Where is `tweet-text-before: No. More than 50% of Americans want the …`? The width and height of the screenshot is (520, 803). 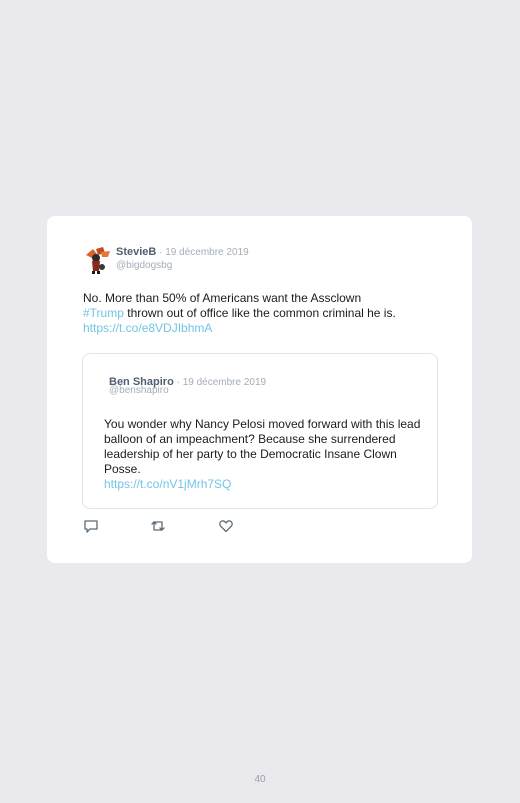 tweet-text-before: No. More than 50% of Americans want the … is located at coordinates (222, 298).